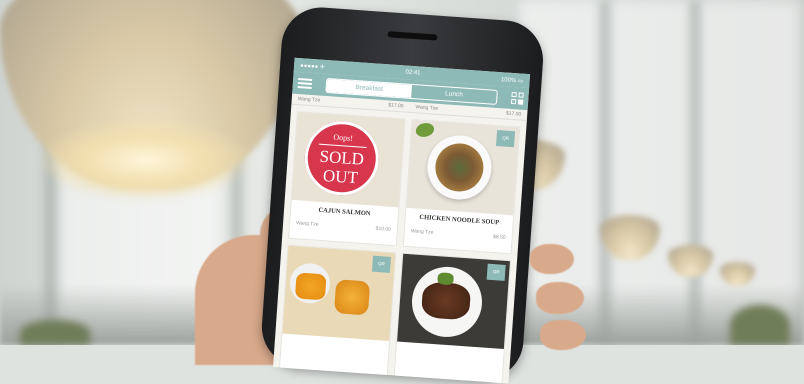  I want to click on carrier-signal: ●●●●● ✈, so click(312, 66).